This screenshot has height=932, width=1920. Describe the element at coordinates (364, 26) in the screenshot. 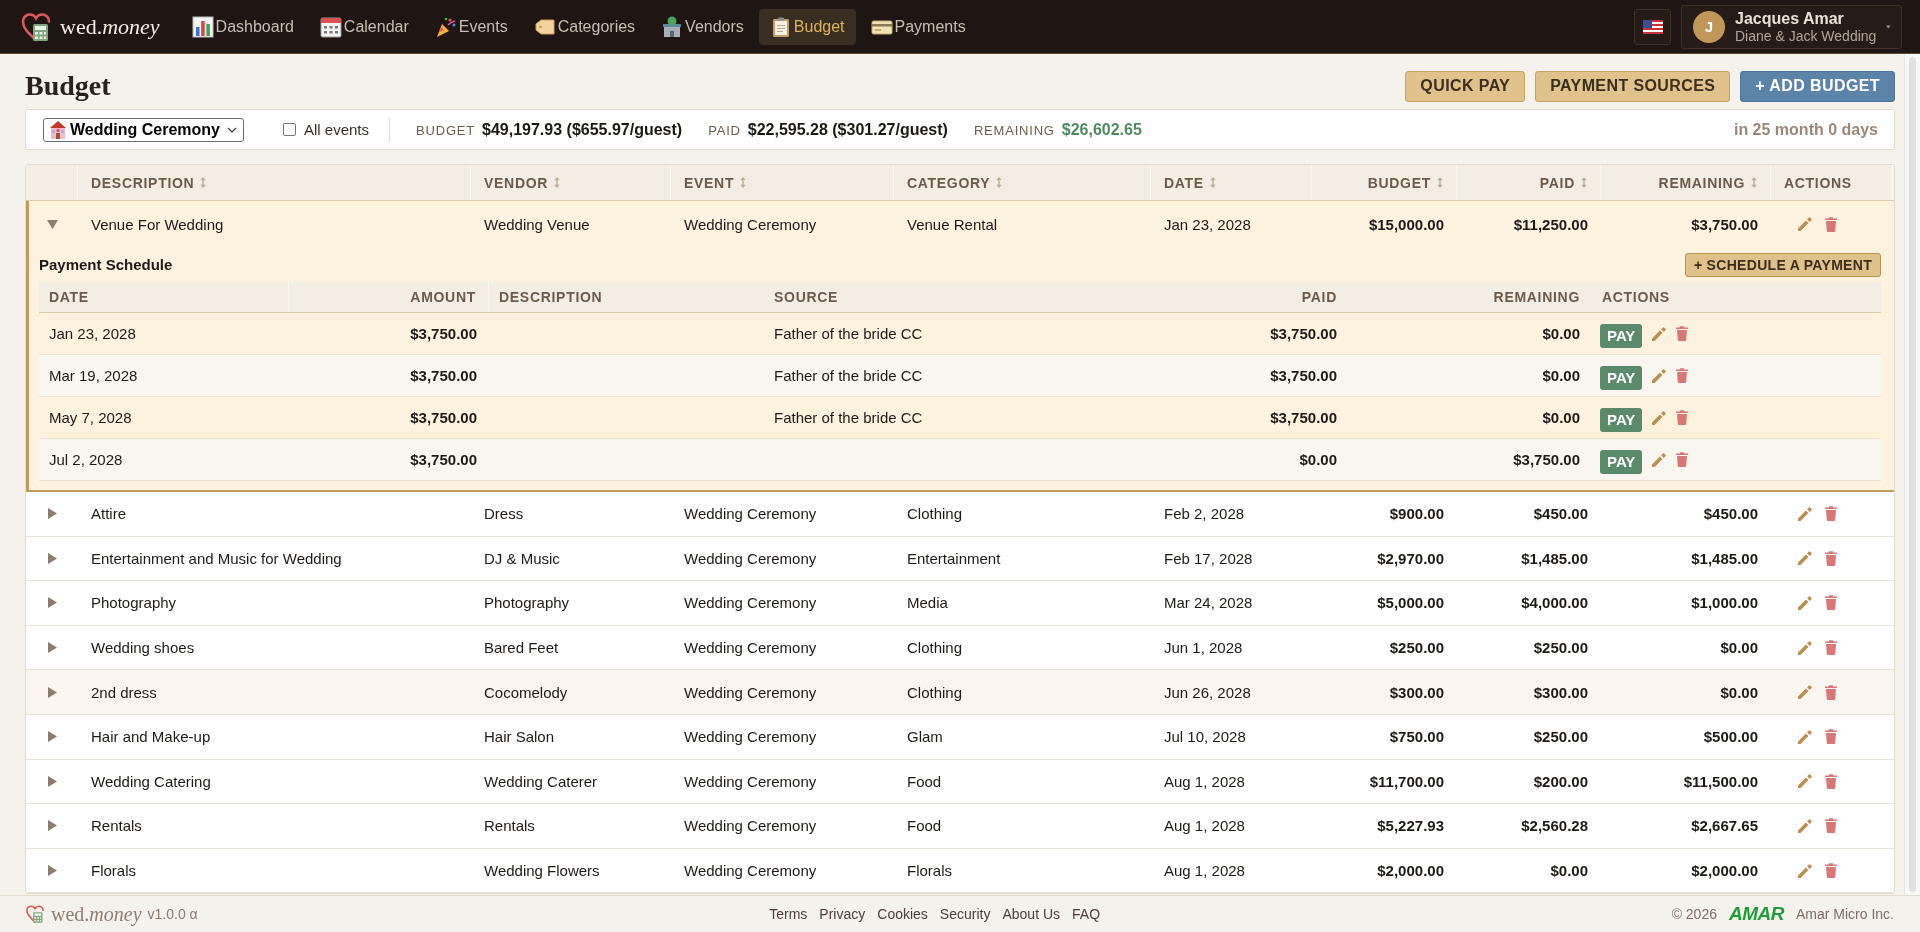

I see `nav-item: Calendar` at that location.